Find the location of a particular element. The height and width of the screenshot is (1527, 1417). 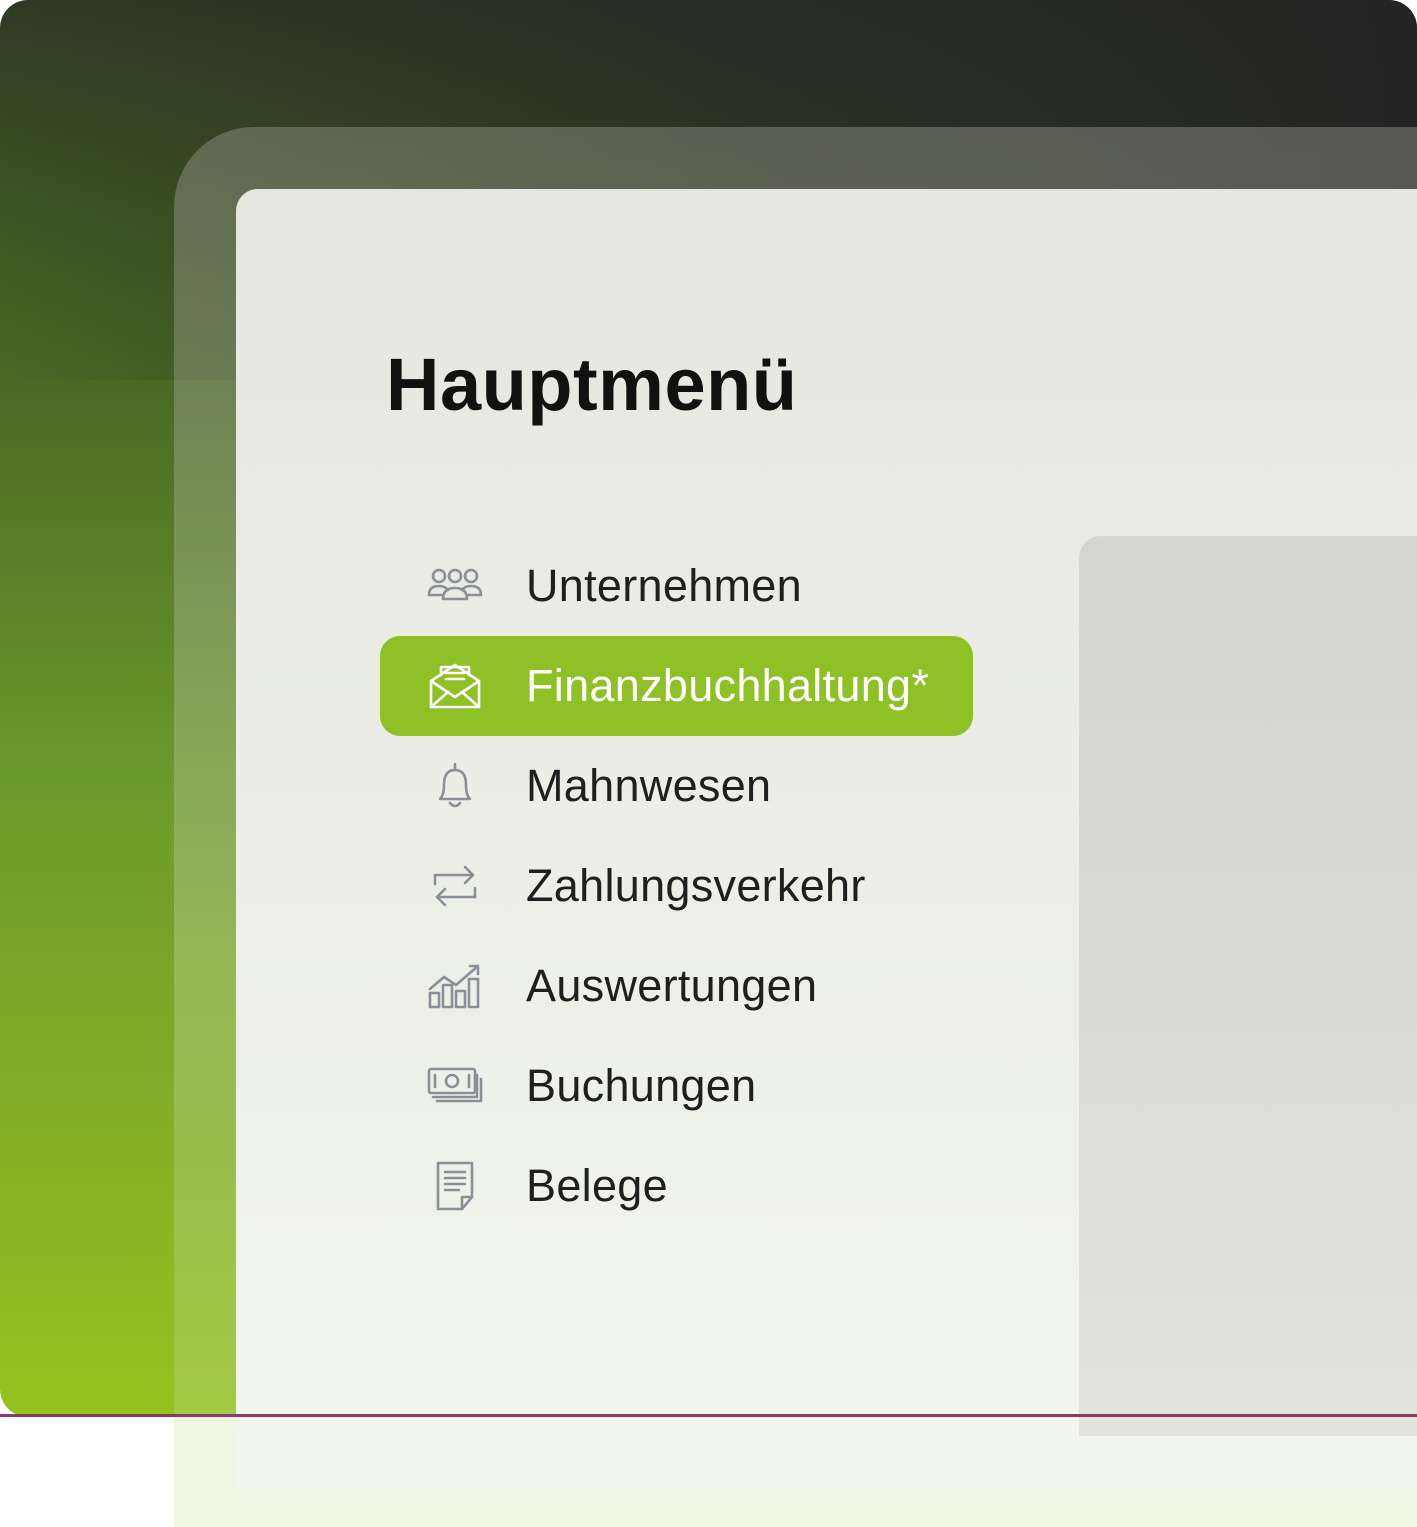

banknotes-icon is located at coordinates (455, 1086).